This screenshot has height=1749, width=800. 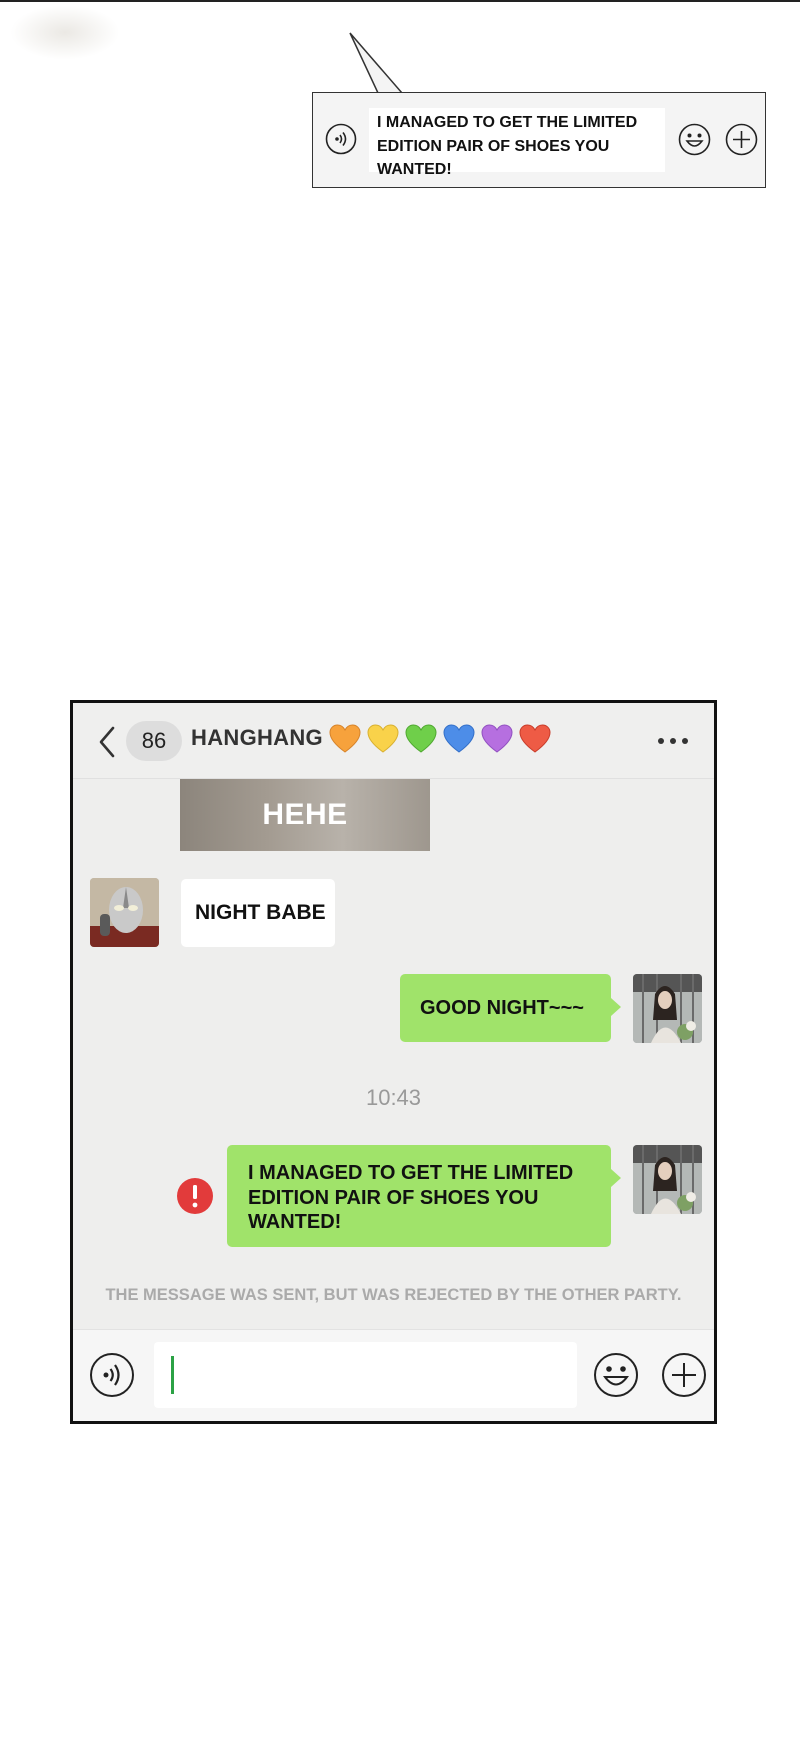 I want to click on contact-avatar, so click(x=124, y=912).